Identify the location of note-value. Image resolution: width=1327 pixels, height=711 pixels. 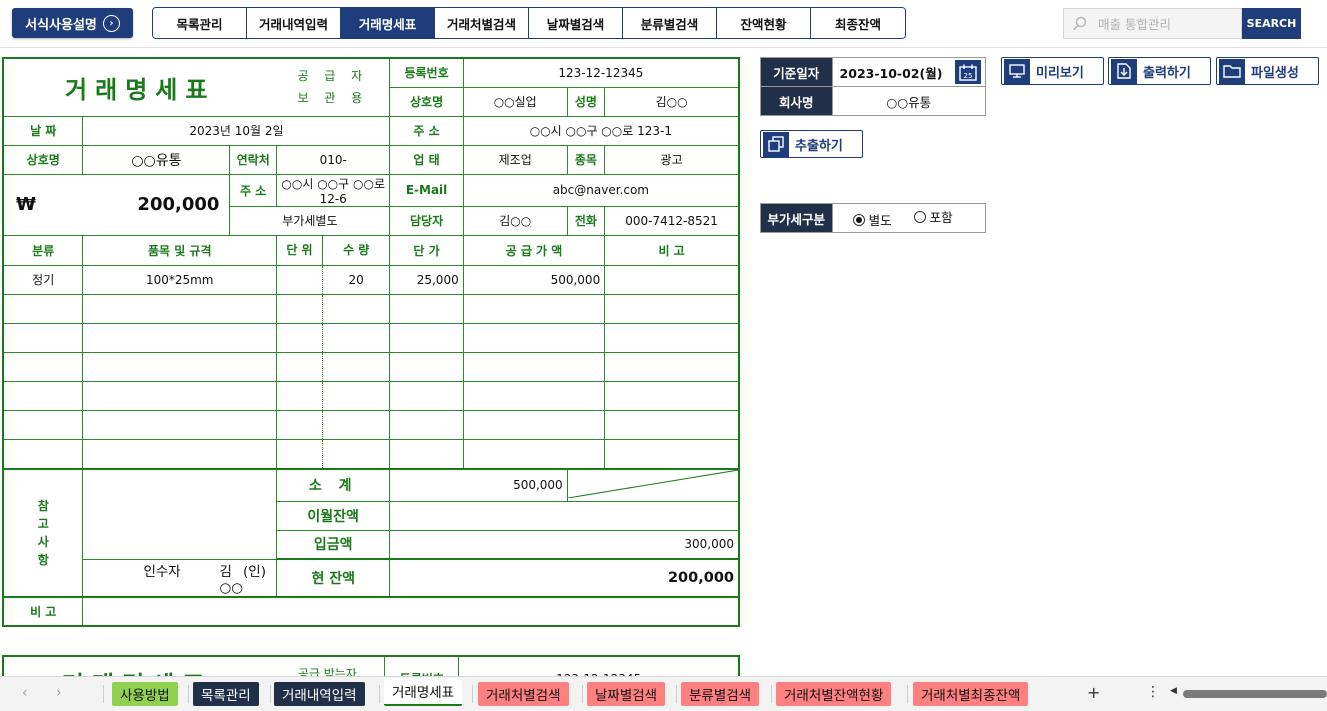
(411, 610).